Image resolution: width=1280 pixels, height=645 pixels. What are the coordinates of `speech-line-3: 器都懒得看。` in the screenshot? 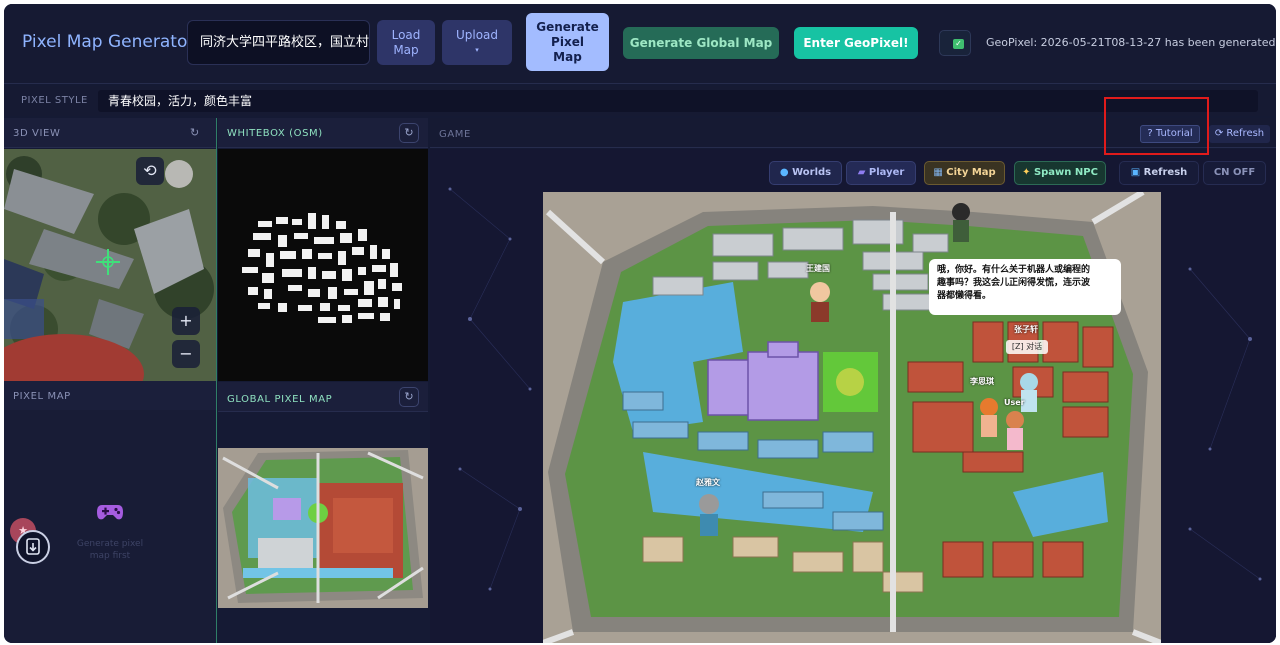 It's located at (964, 296).